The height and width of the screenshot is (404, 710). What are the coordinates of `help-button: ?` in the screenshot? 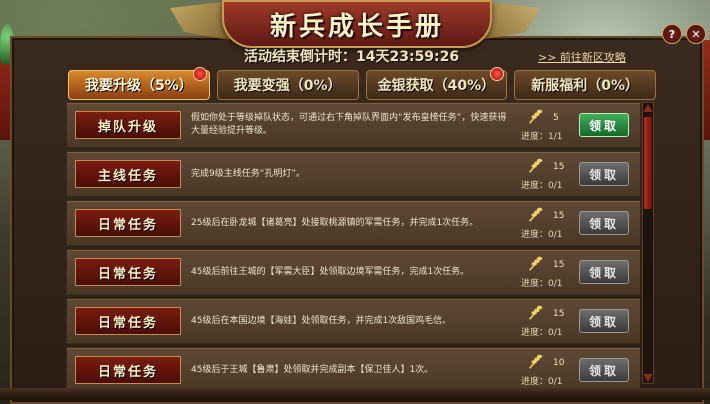 It's located at (672, 34).